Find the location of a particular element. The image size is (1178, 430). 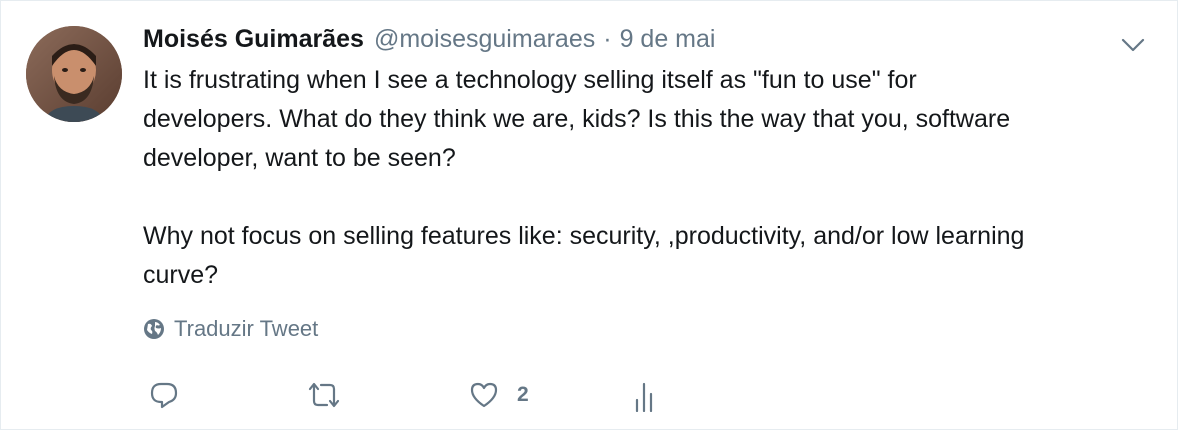

heart-icon is located at coordinates (484, 395).